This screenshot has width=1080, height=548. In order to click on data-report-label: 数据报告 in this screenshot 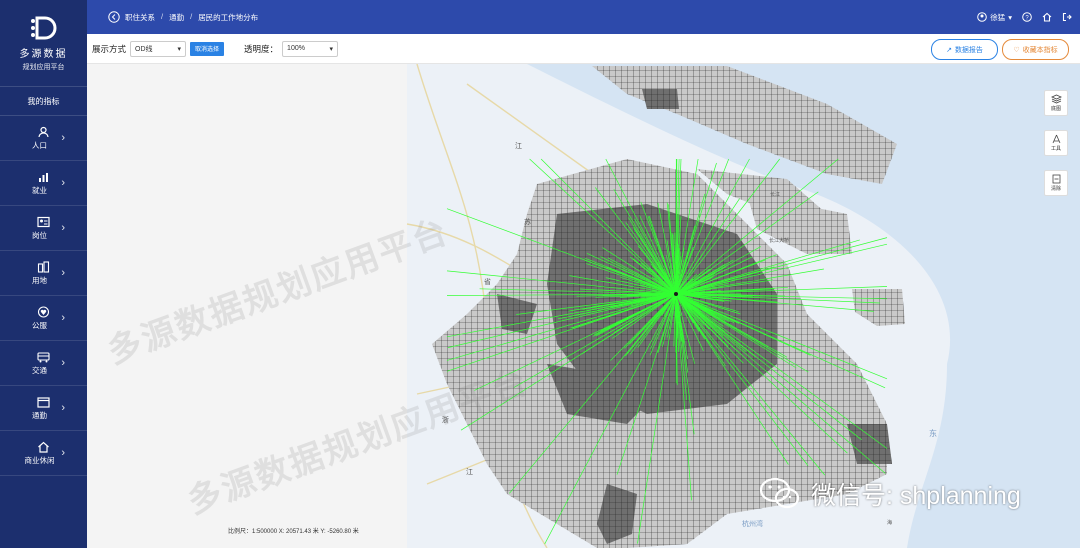, I will do `click(968, 50)`.